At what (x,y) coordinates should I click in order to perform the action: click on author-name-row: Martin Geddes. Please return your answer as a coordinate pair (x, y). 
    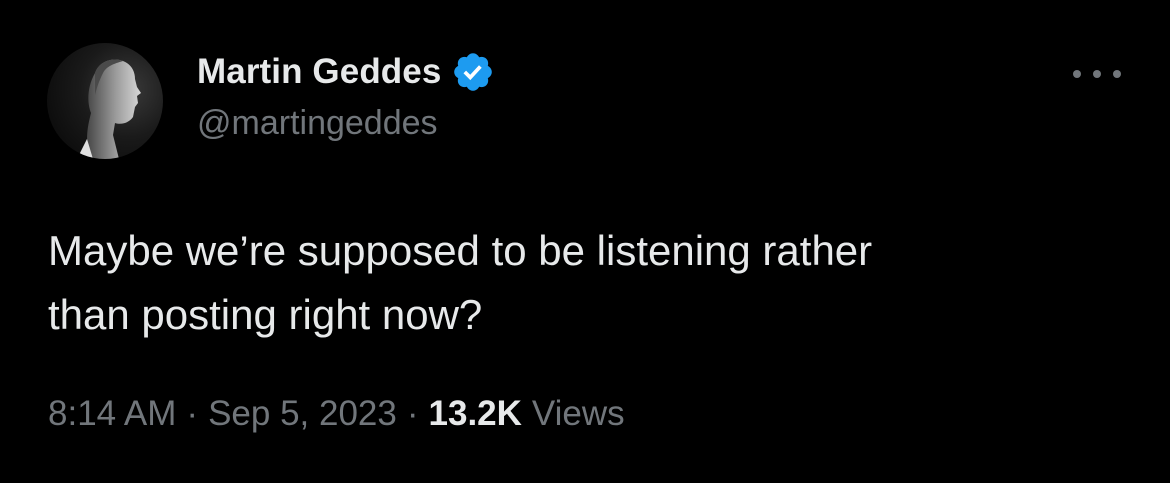
    Looking at the image, I should click on (346, 72).